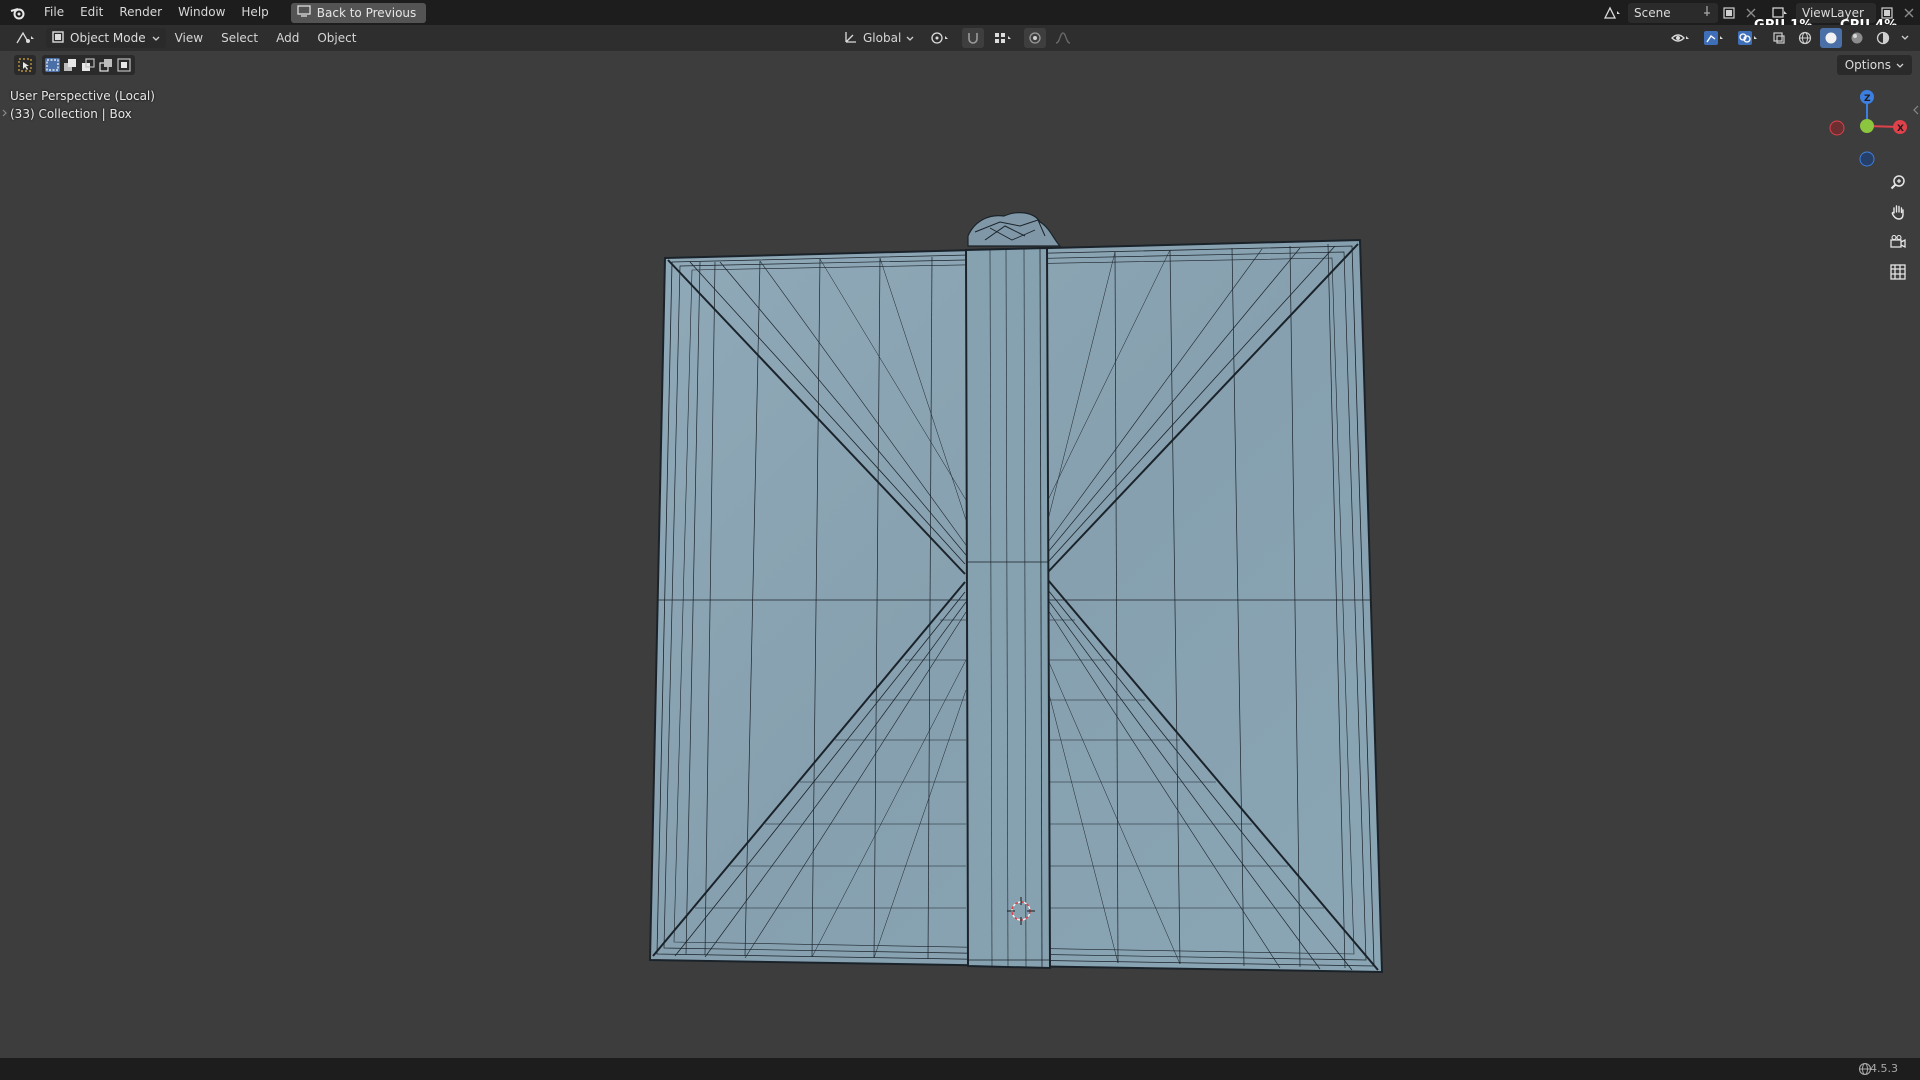  I want to click on ribbon-band, so click(1008, 608).